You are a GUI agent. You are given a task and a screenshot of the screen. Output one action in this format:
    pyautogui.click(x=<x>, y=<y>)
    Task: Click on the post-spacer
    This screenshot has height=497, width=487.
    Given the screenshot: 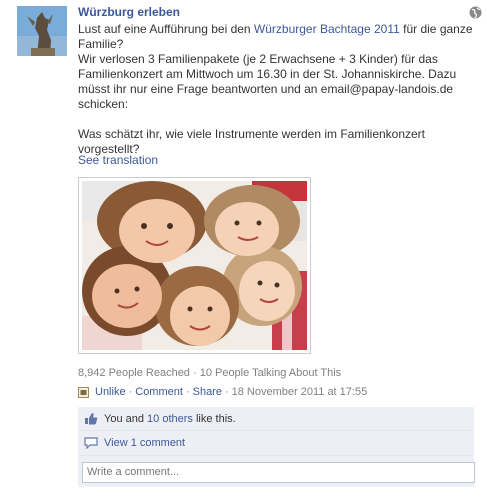 What is the action you would take?
    pyautogui.click(x=275, y=119)
    